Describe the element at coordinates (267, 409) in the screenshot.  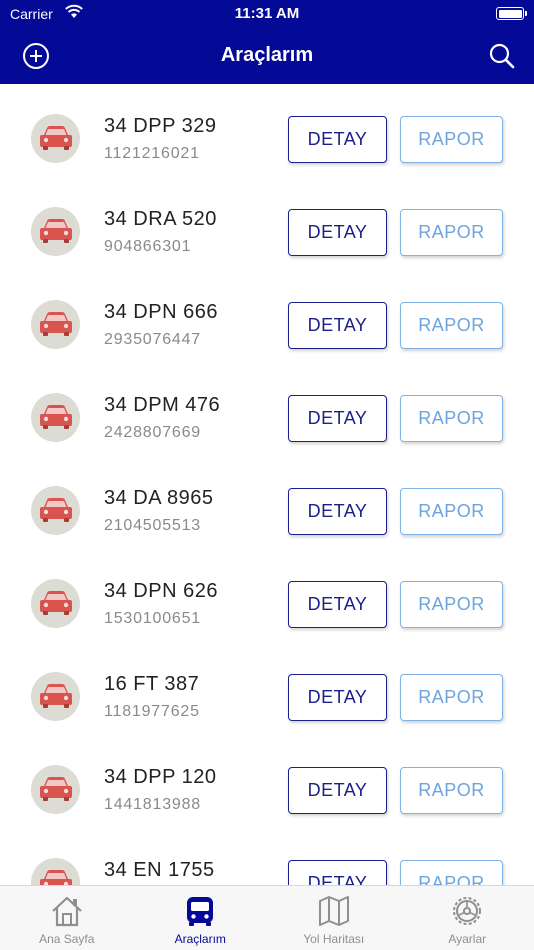
I see `vehicle-row: 34 DPM 476 2428807669 DETAY RAPOR` at that location.